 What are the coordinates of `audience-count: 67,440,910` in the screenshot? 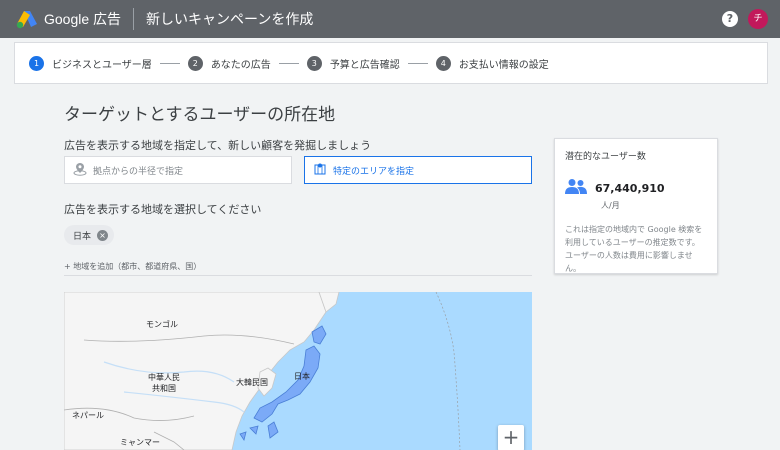 It's located at (630, 188).